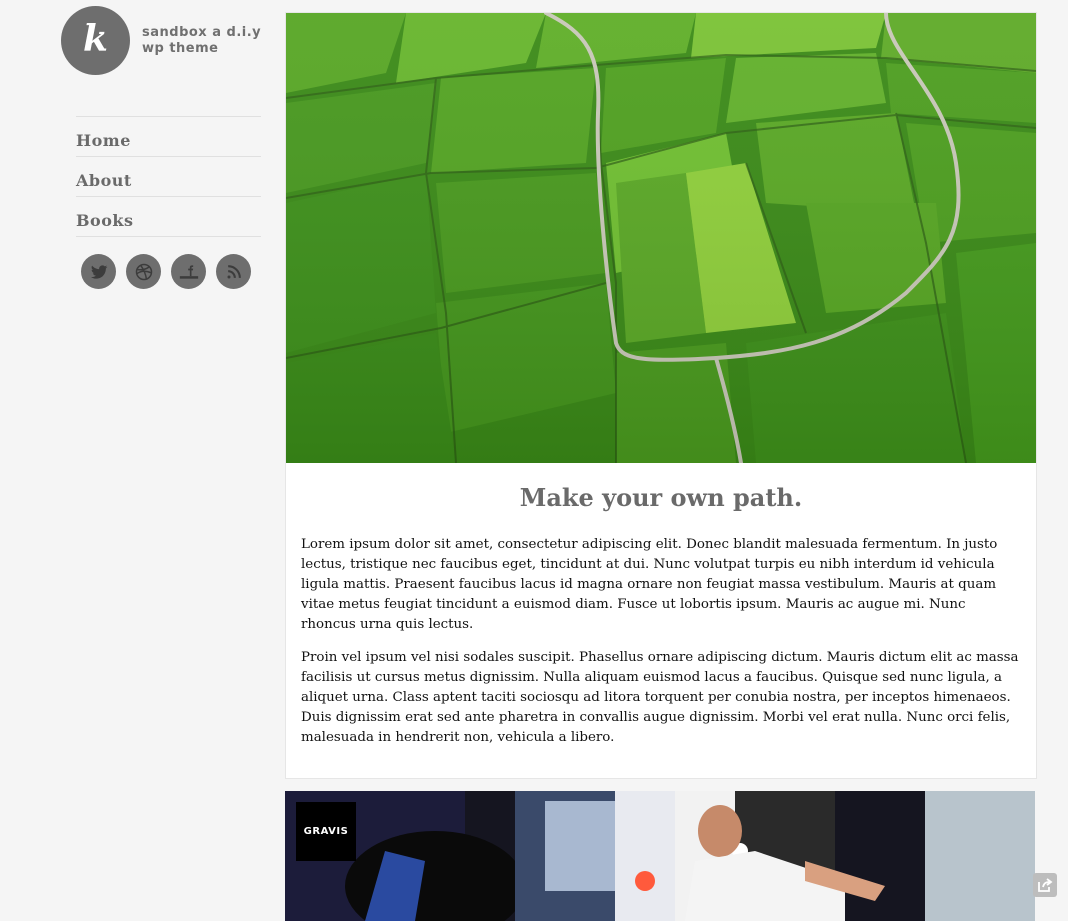 This screenshot has height=921, width=1068. Describe the element at coordinates (168, 216) in the screenshot. I see `nav-item-books: Books` at that location.